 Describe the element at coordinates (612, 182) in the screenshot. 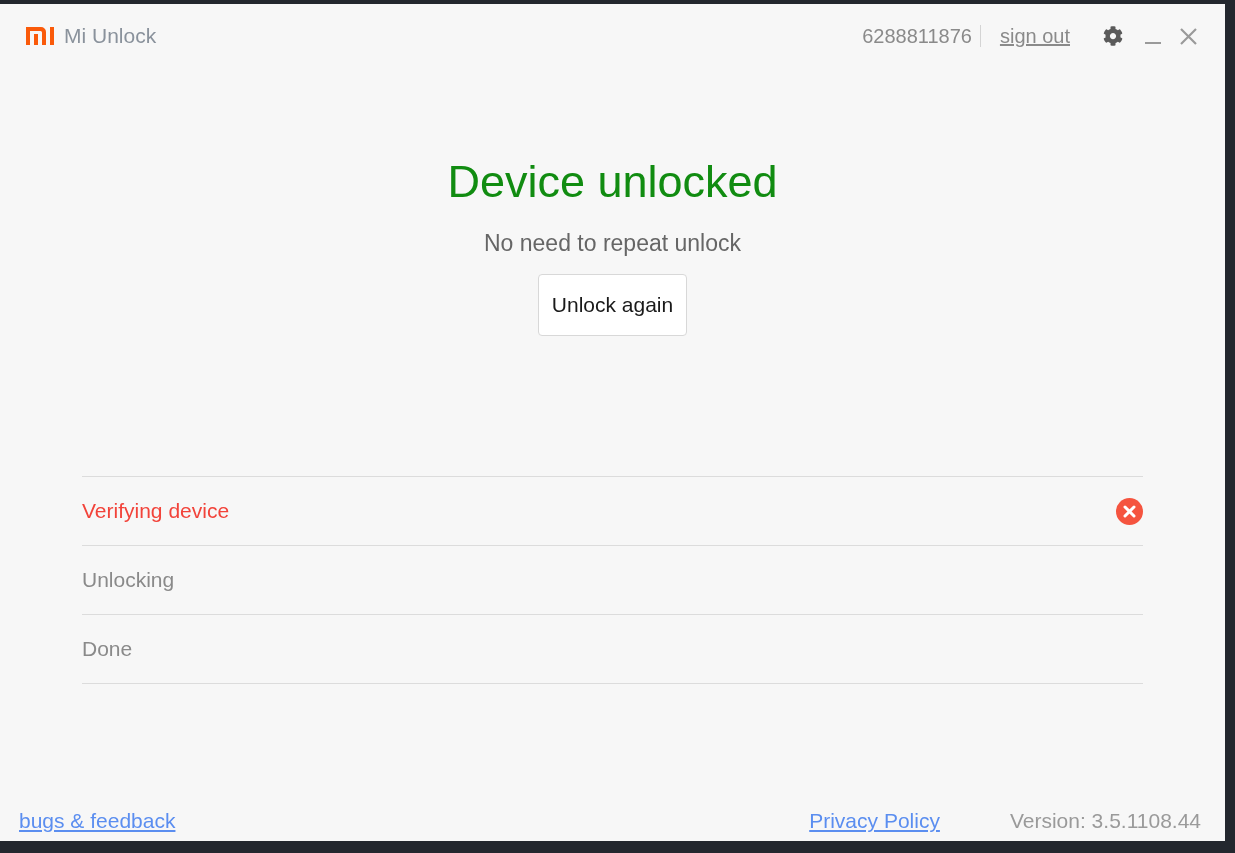

I see `result-title: Device unlocked` at that location.